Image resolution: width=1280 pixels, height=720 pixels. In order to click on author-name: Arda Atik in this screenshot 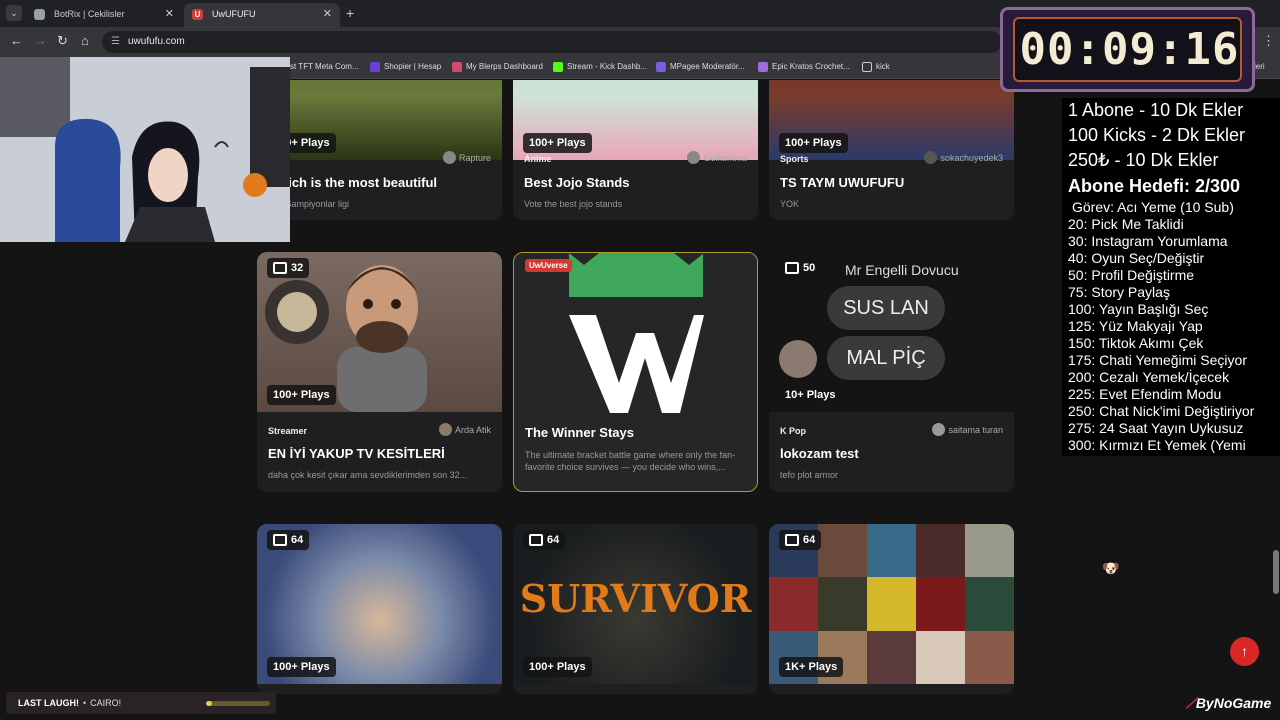, I will do `click(472, 430)`.